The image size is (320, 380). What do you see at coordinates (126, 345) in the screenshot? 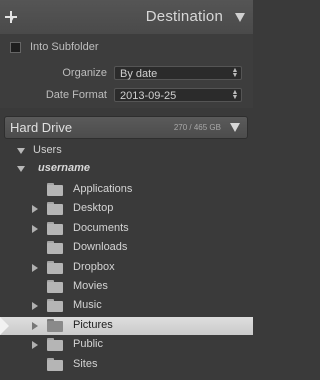
I see `folder-row: Public` at bounding box center [126, 345].